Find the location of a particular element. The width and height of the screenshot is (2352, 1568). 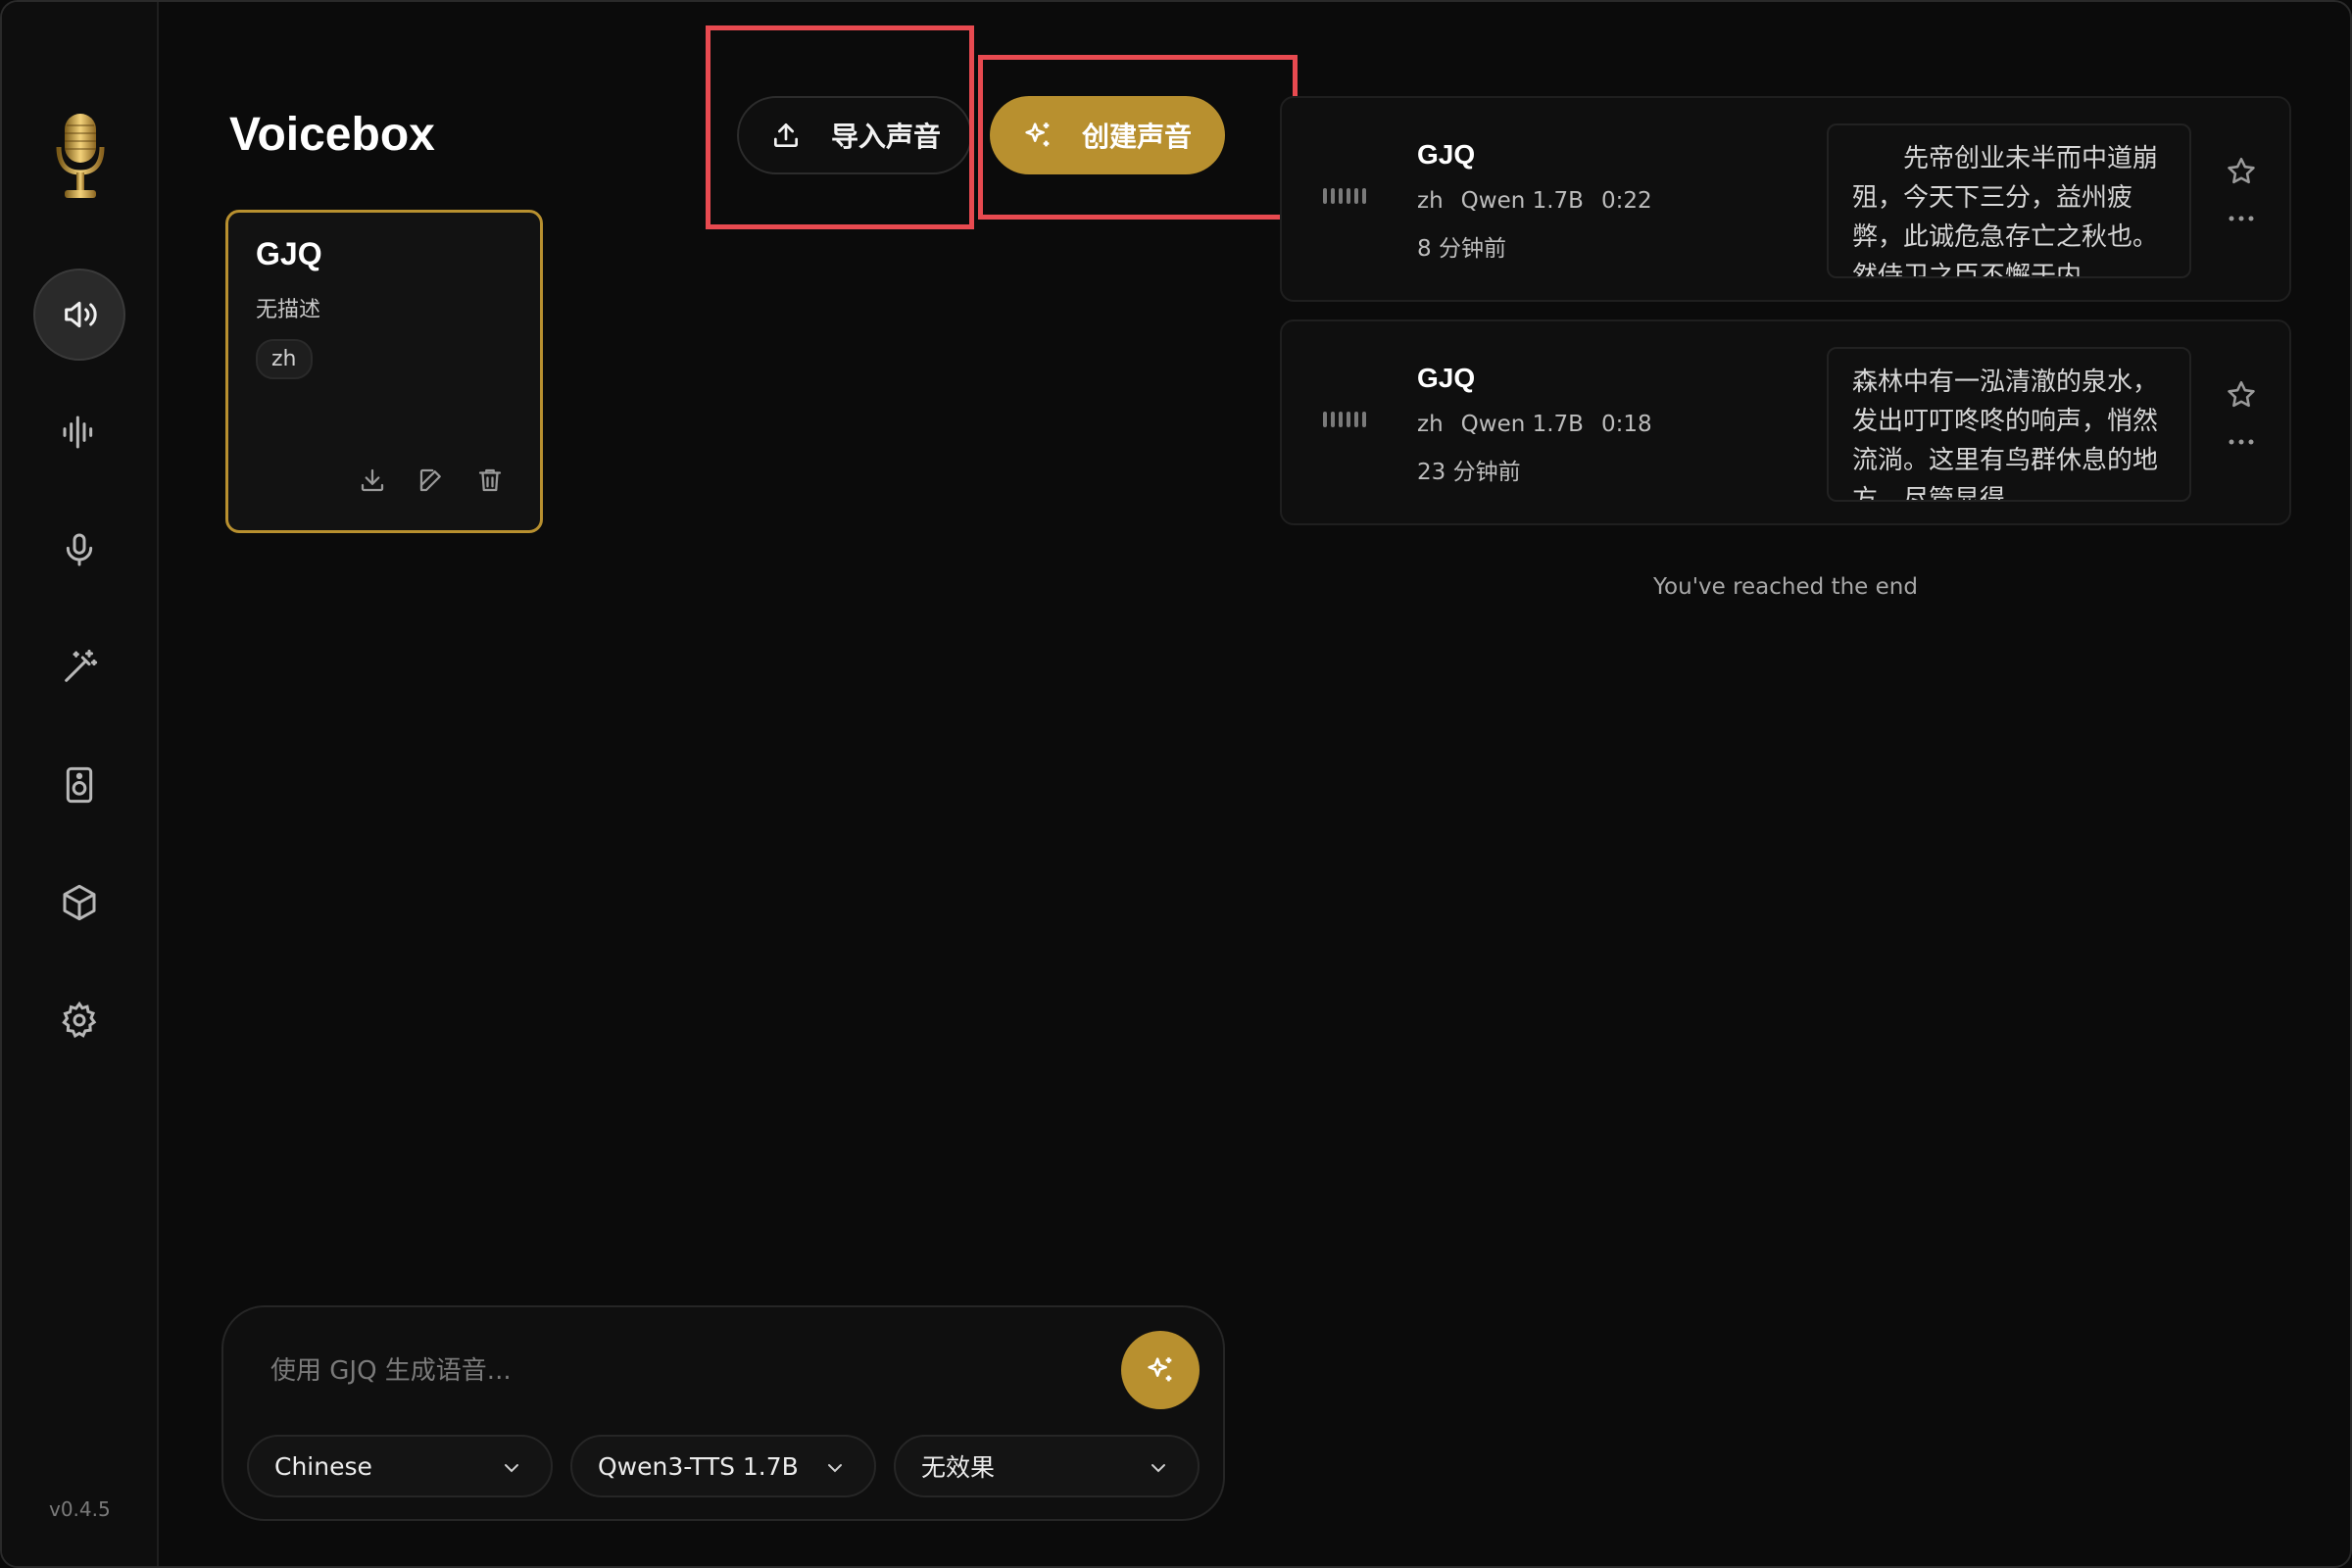

sidebar-item-audio is located at coordinates (79, 432).